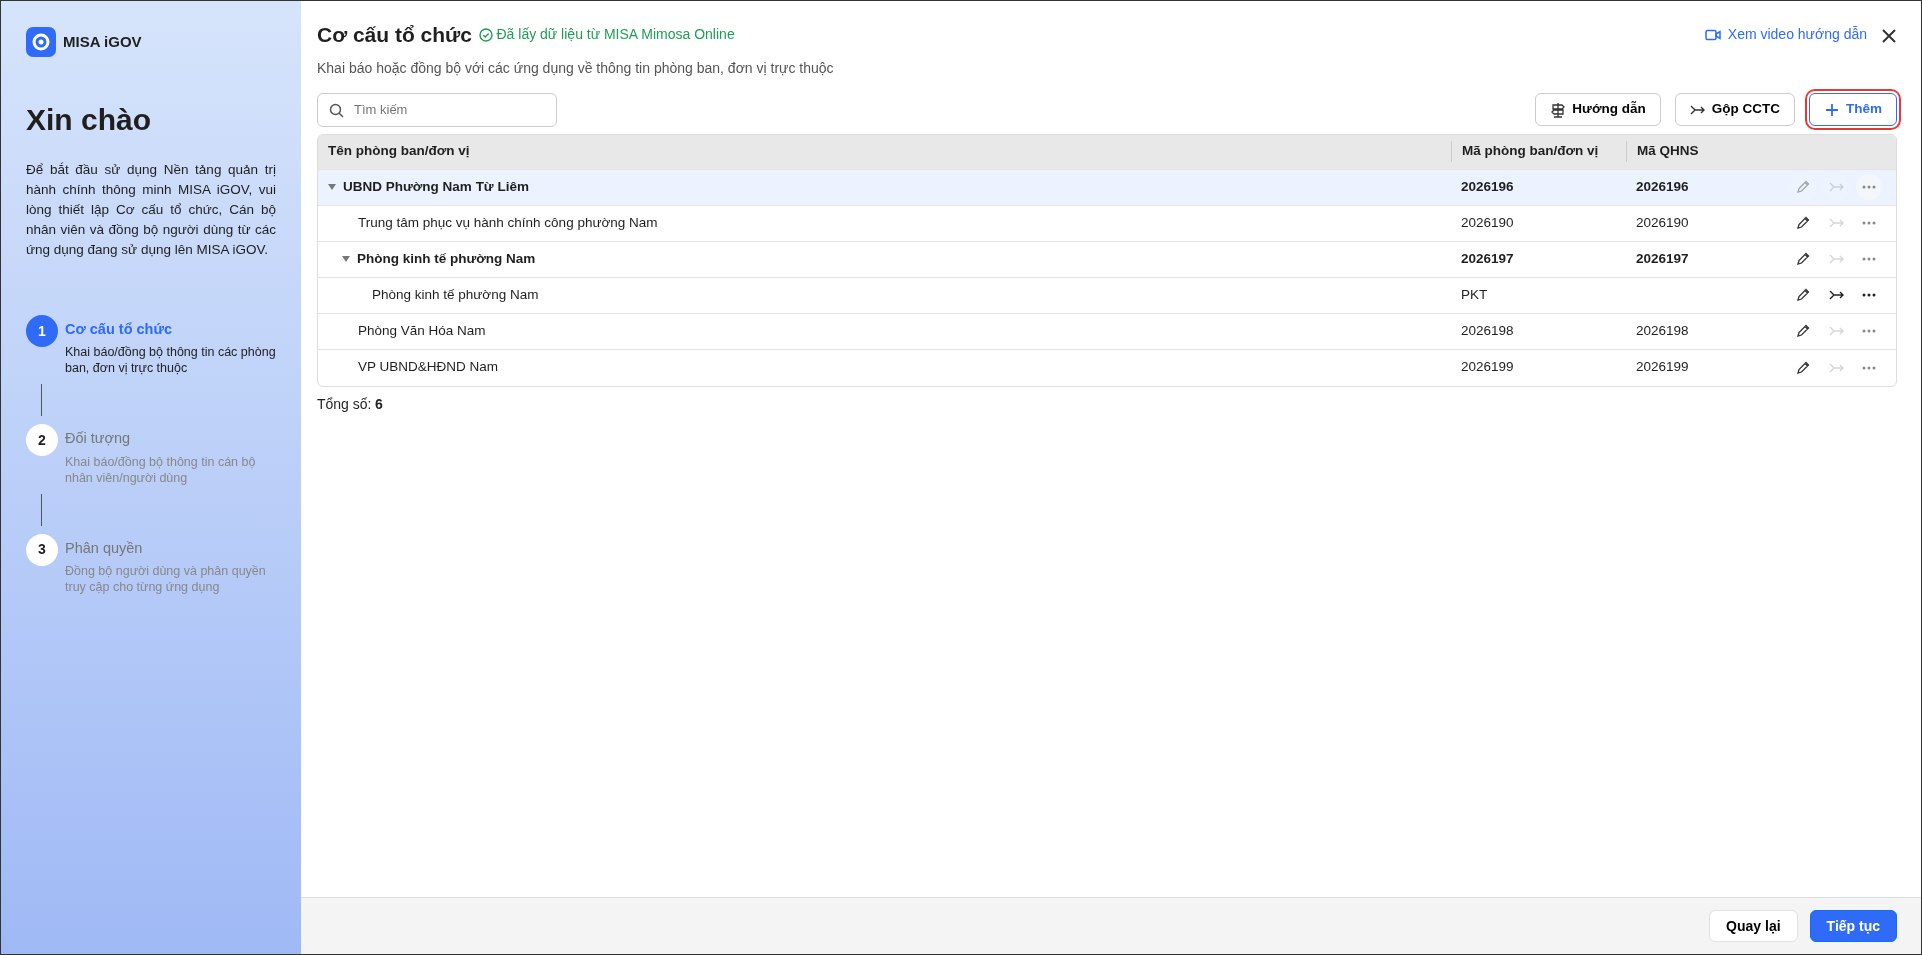 The image size is (1922, 955). What do you see at coordinates (615, 35) in the screenshot?
I see `sync-status: Đã lấy dữ liệu từ MISA Mimosa Online` at bounding box center [615, 35].